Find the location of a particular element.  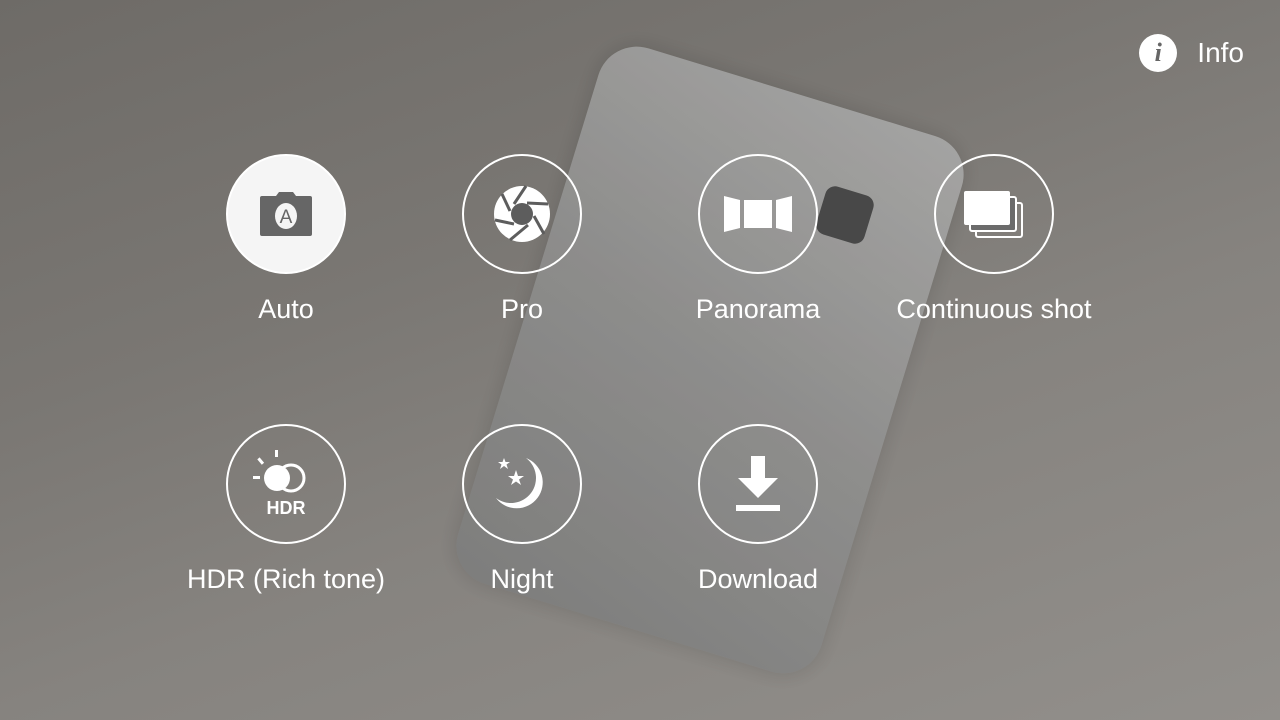

night-moon-icon is located at coordinates (519, 483).